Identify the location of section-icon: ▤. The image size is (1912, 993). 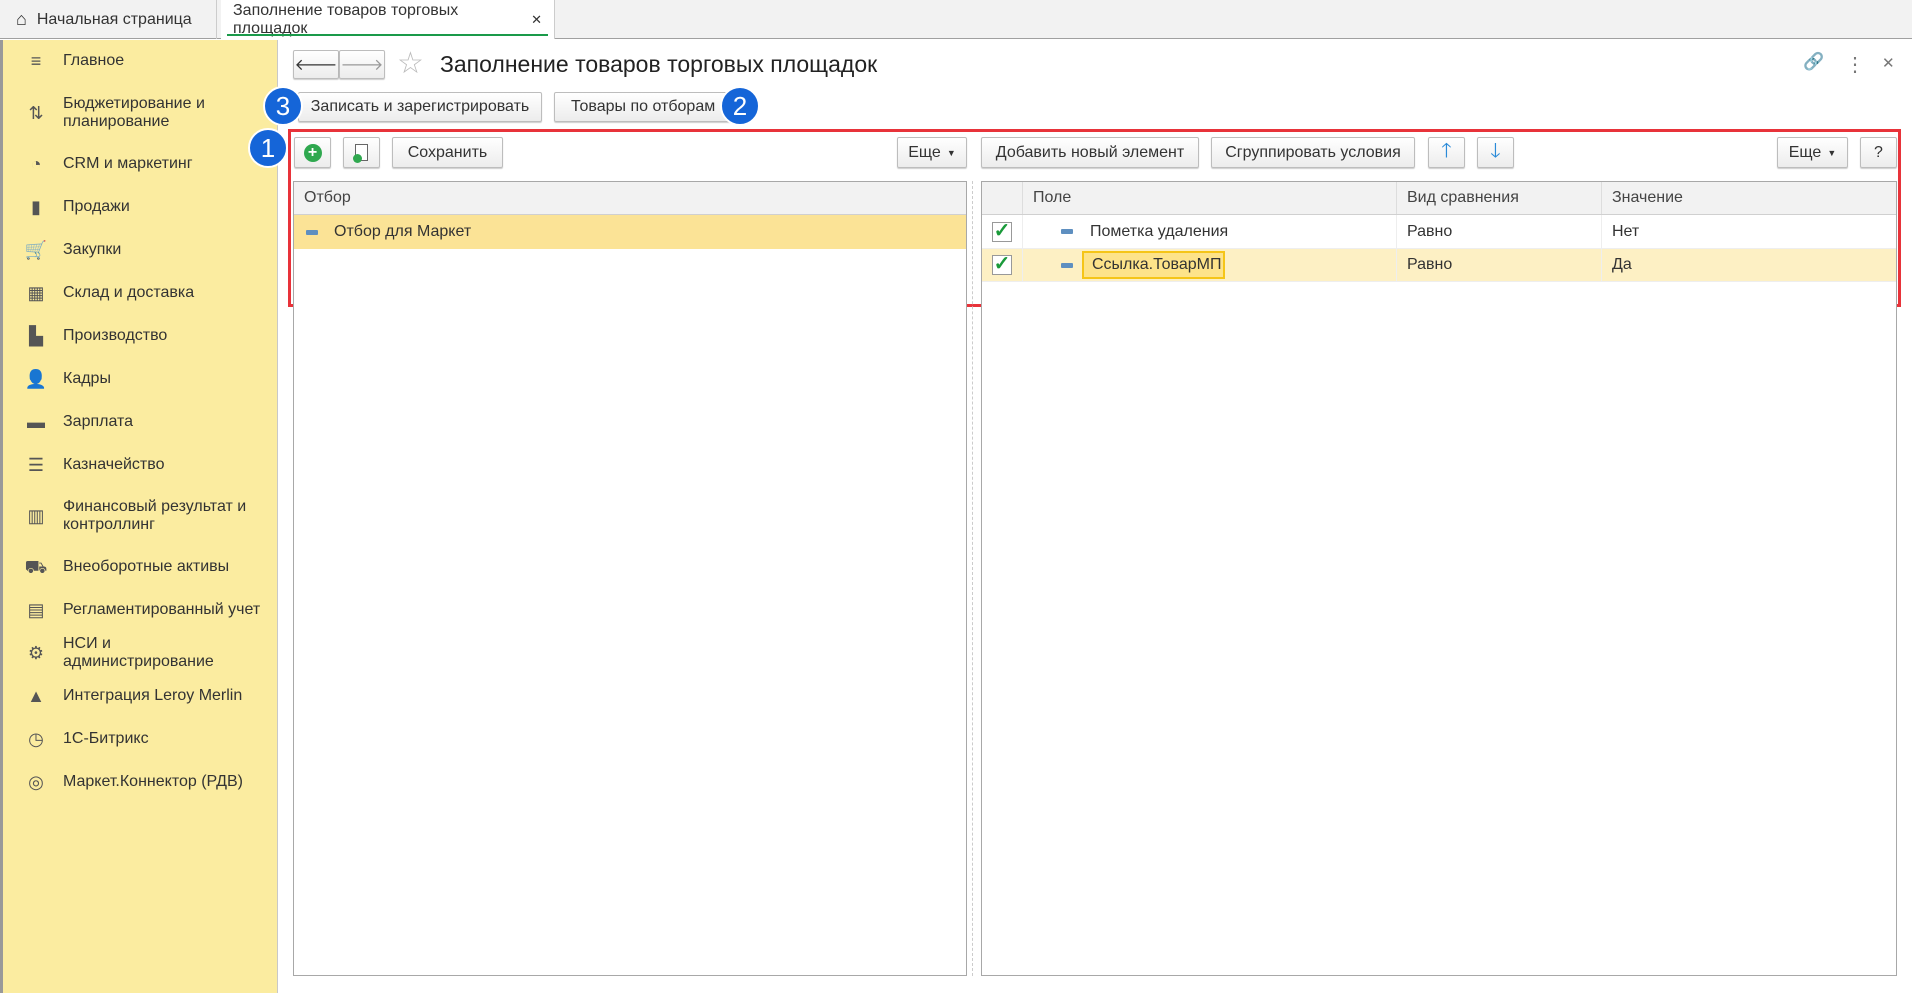
(36, 610).